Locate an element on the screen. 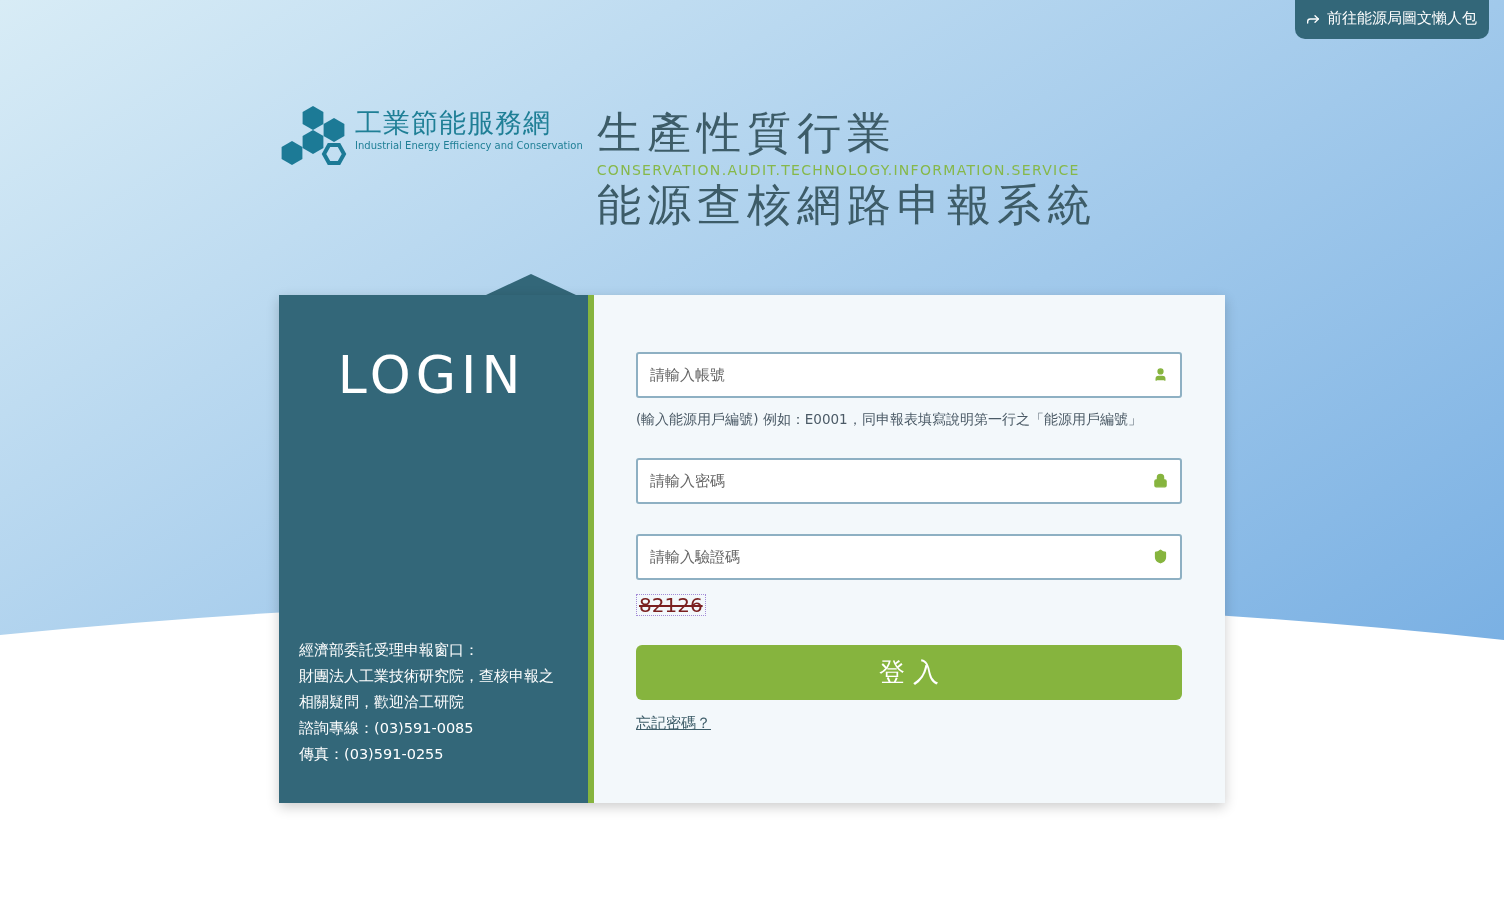 The height and width of the screenshot is (911, 1504). tagline: CONSERVATION.AUDIT.TECHNOLOGY.INFORMATION.SERVICE is located at coordinates (838, 170).